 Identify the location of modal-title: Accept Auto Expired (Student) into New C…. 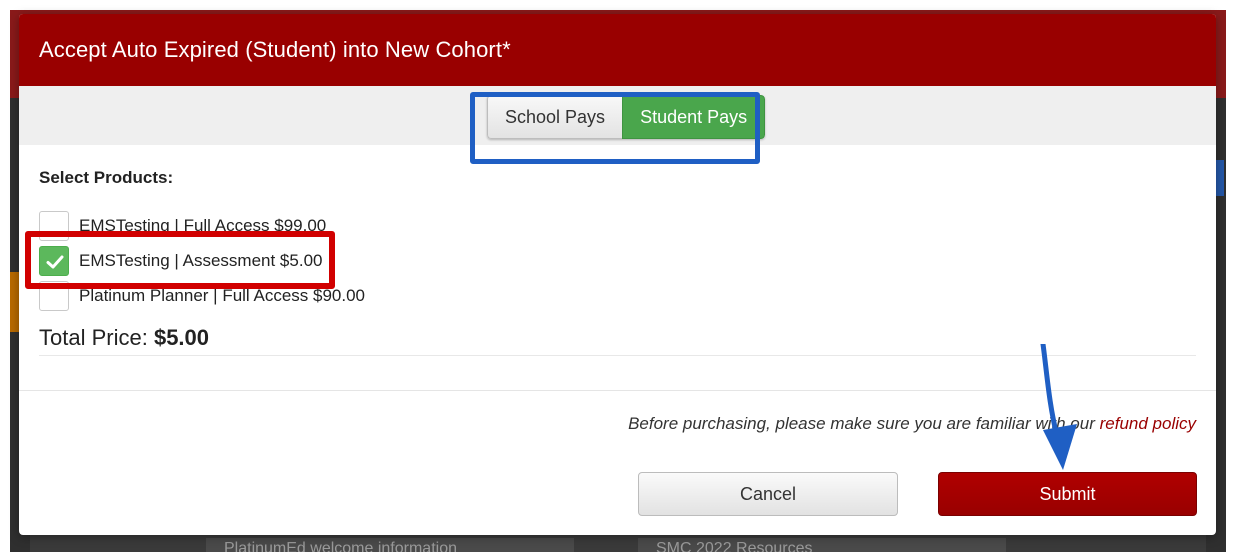
(275, 49).